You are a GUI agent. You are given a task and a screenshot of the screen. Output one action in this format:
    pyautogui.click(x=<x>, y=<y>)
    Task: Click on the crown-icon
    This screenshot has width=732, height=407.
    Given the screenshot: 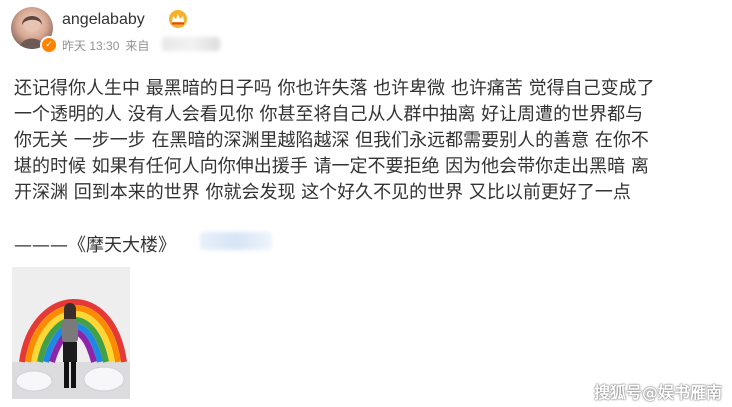 What is the action you would take?
    pyautogui.click(x=178, y=19)
    